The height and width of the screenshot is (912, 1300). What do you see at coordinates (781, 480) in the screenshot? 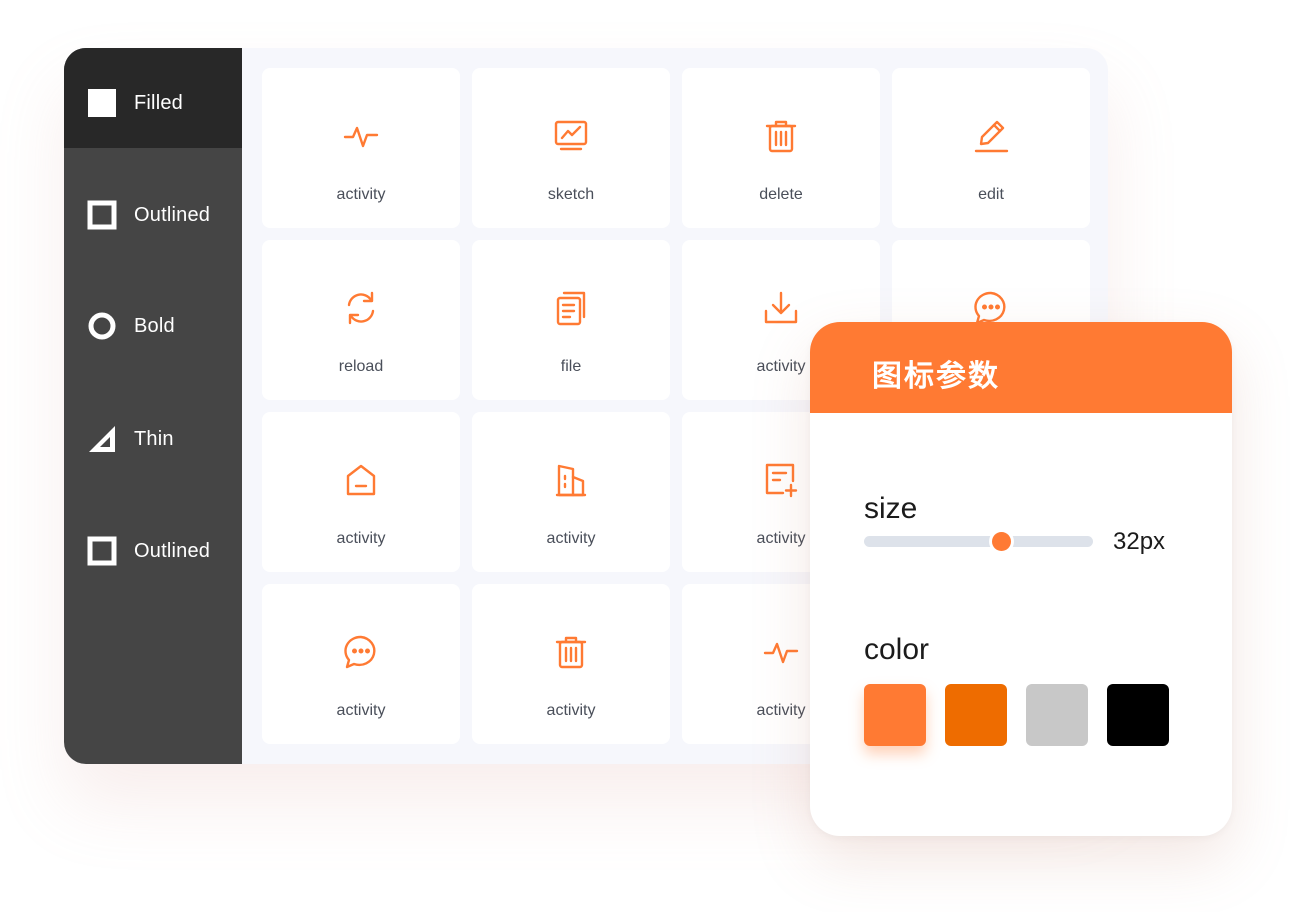
I see `note-add-icon` at bounding box center [781, 480].